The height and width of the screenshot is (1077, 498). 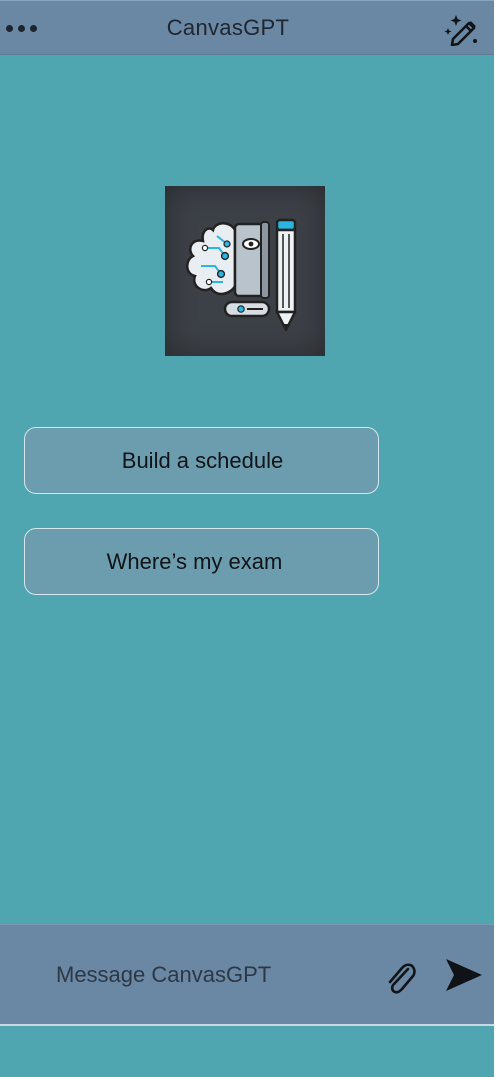 I want to click on send-arrow-icon, so click(x=464, y=975).